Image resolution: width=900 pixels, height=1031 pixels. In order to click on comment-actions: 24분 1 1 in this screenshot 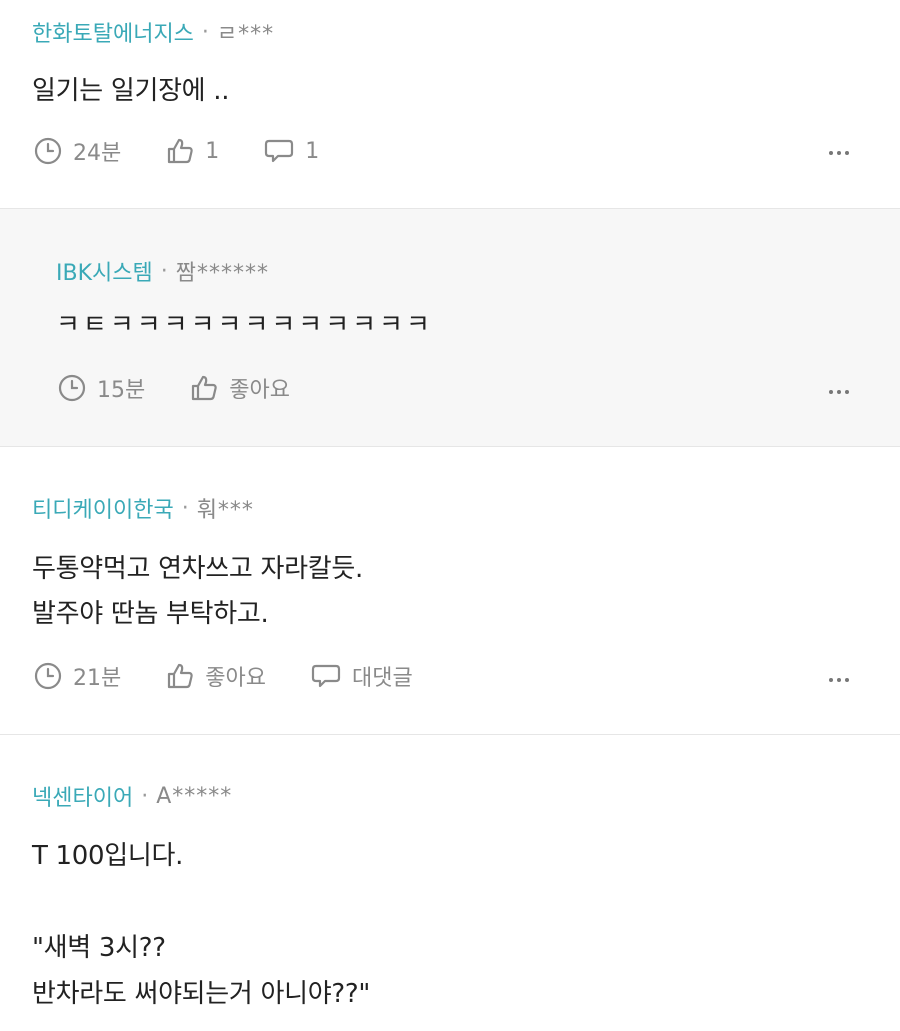, I will do `click(176, 151)`.